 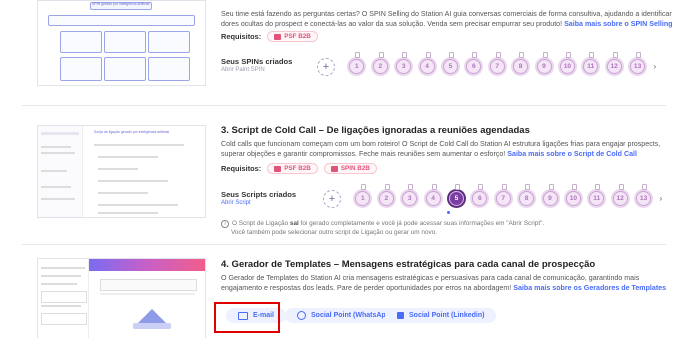 I want to click on script-item: 11, so click(x=597, y=196).